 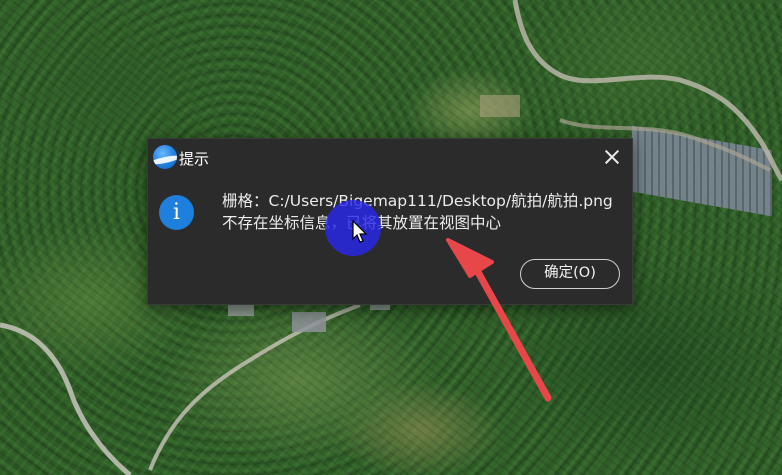 What do you see at coordinates (612, 157) in the screenshot?
I see `close-icon` at bounding box center [612, 157].